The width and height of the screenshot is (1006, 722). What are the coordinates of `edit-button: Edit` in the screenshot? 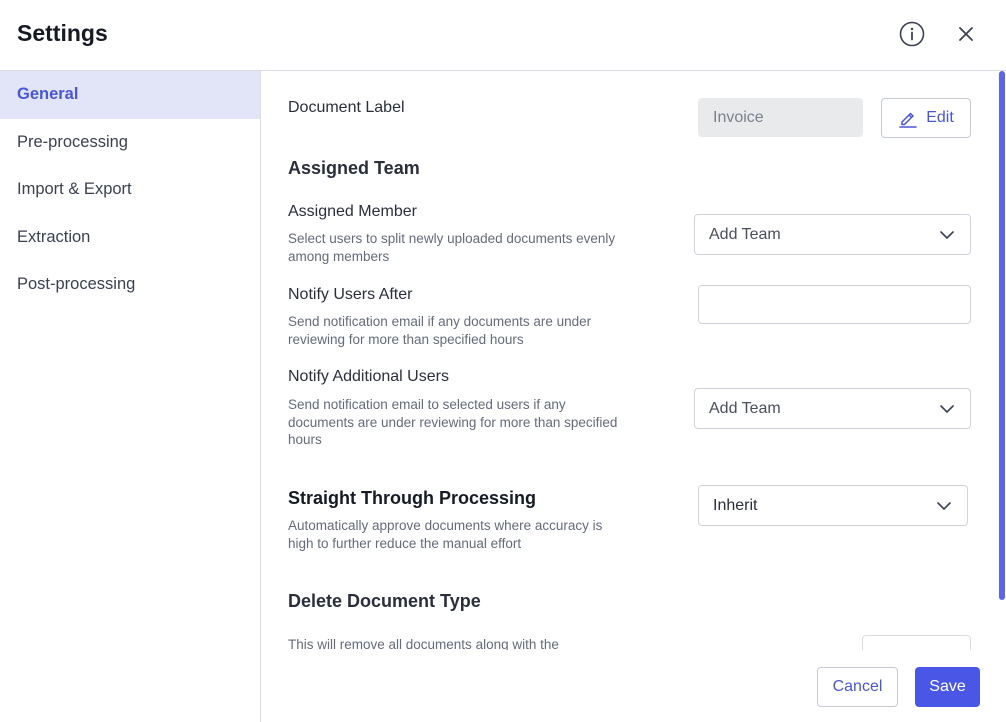 It's located at (926, 118).